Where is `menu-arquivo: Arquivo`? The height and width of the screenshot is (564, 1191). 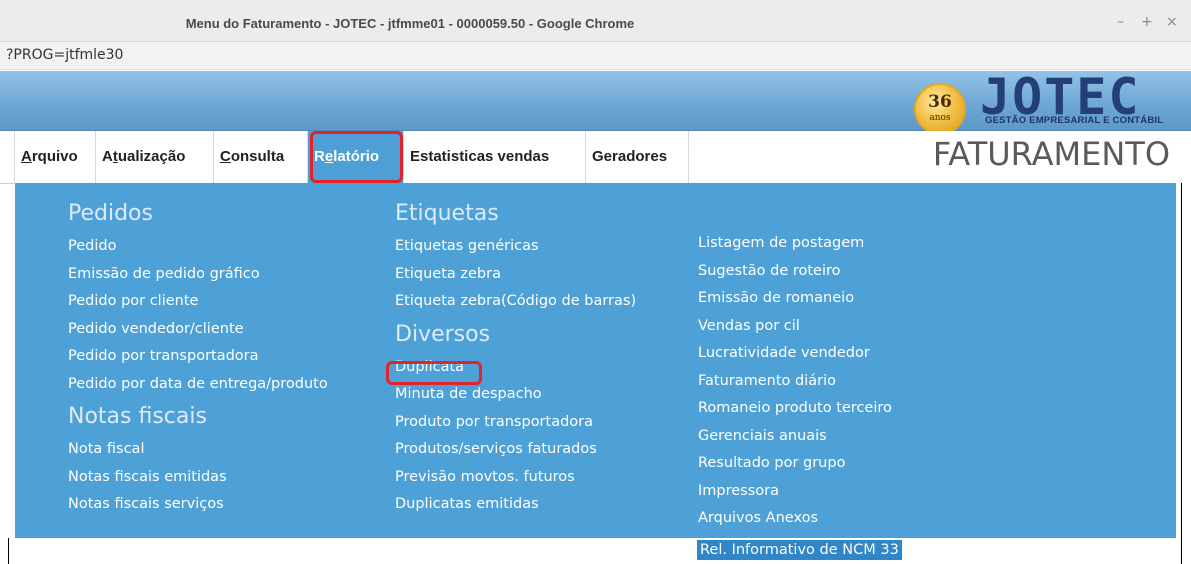
menu-arquivo: Arquivo is located at coordinates (55, 157).